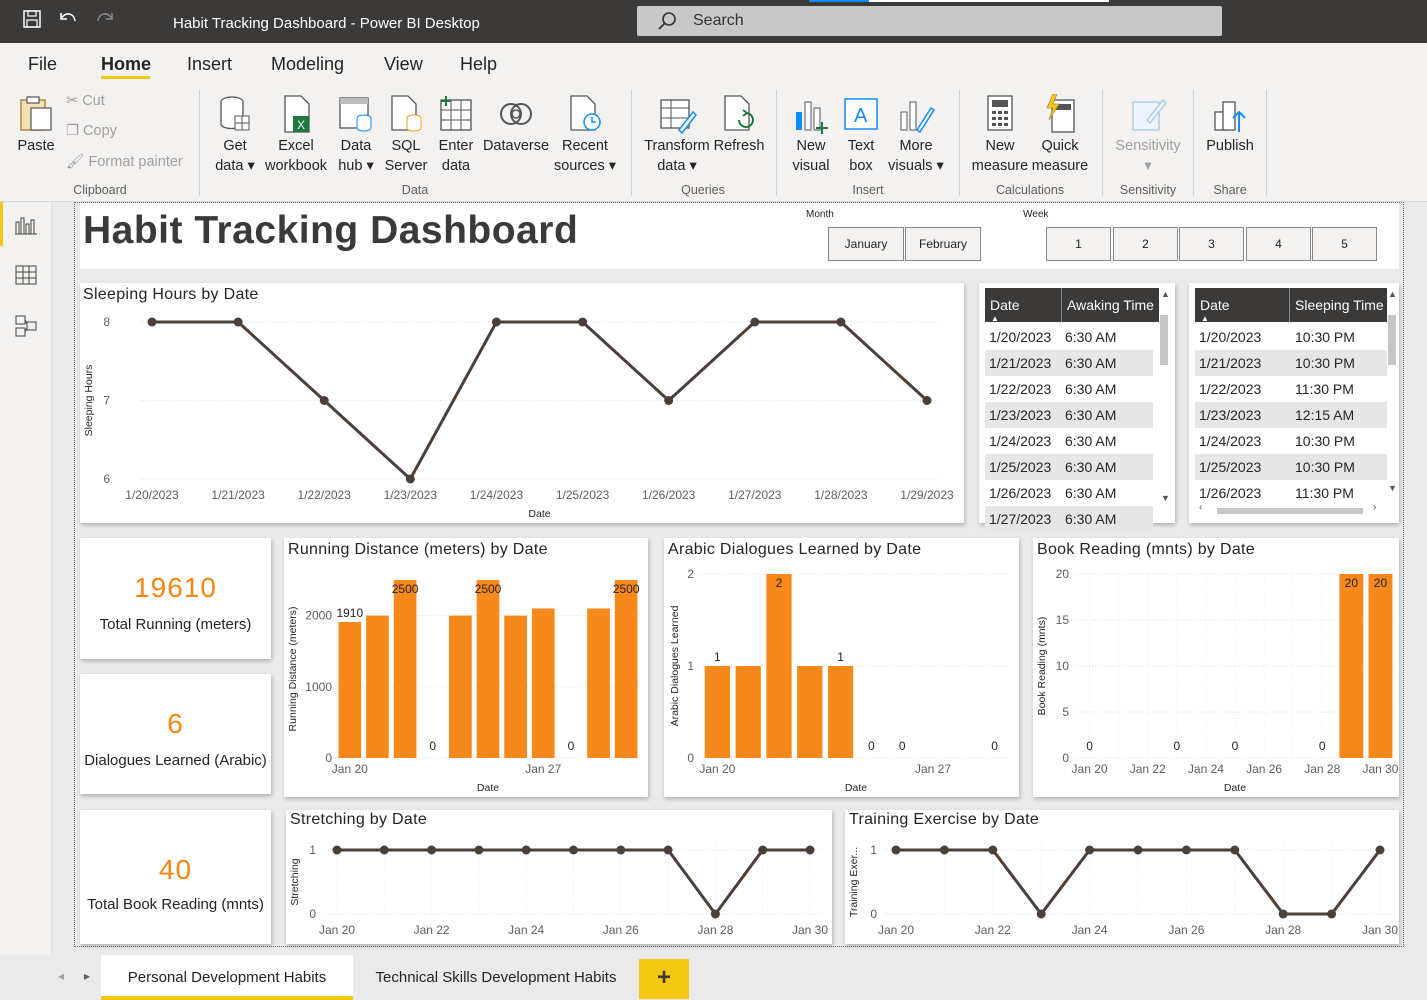 The width and height of the screenshot is (1427, 1000). I want to click on menu-file: File, so click(42, 64).